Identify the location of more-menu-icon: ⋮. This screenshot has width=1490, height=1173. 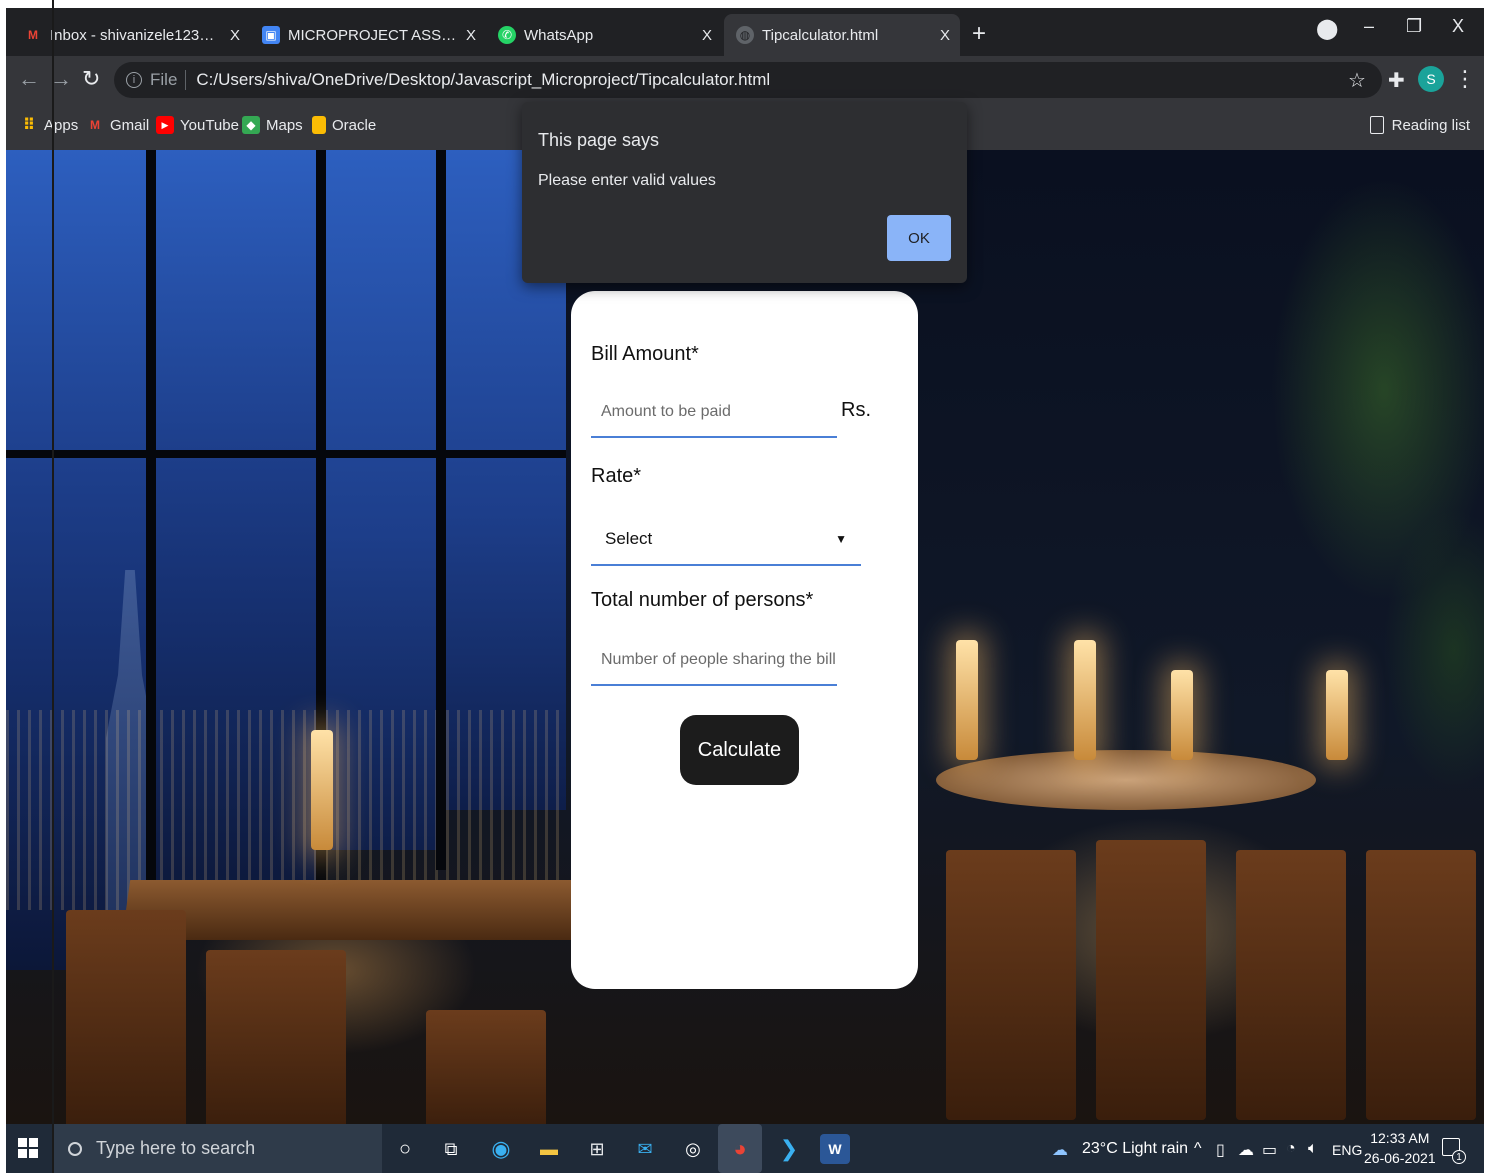
(1465, 79).